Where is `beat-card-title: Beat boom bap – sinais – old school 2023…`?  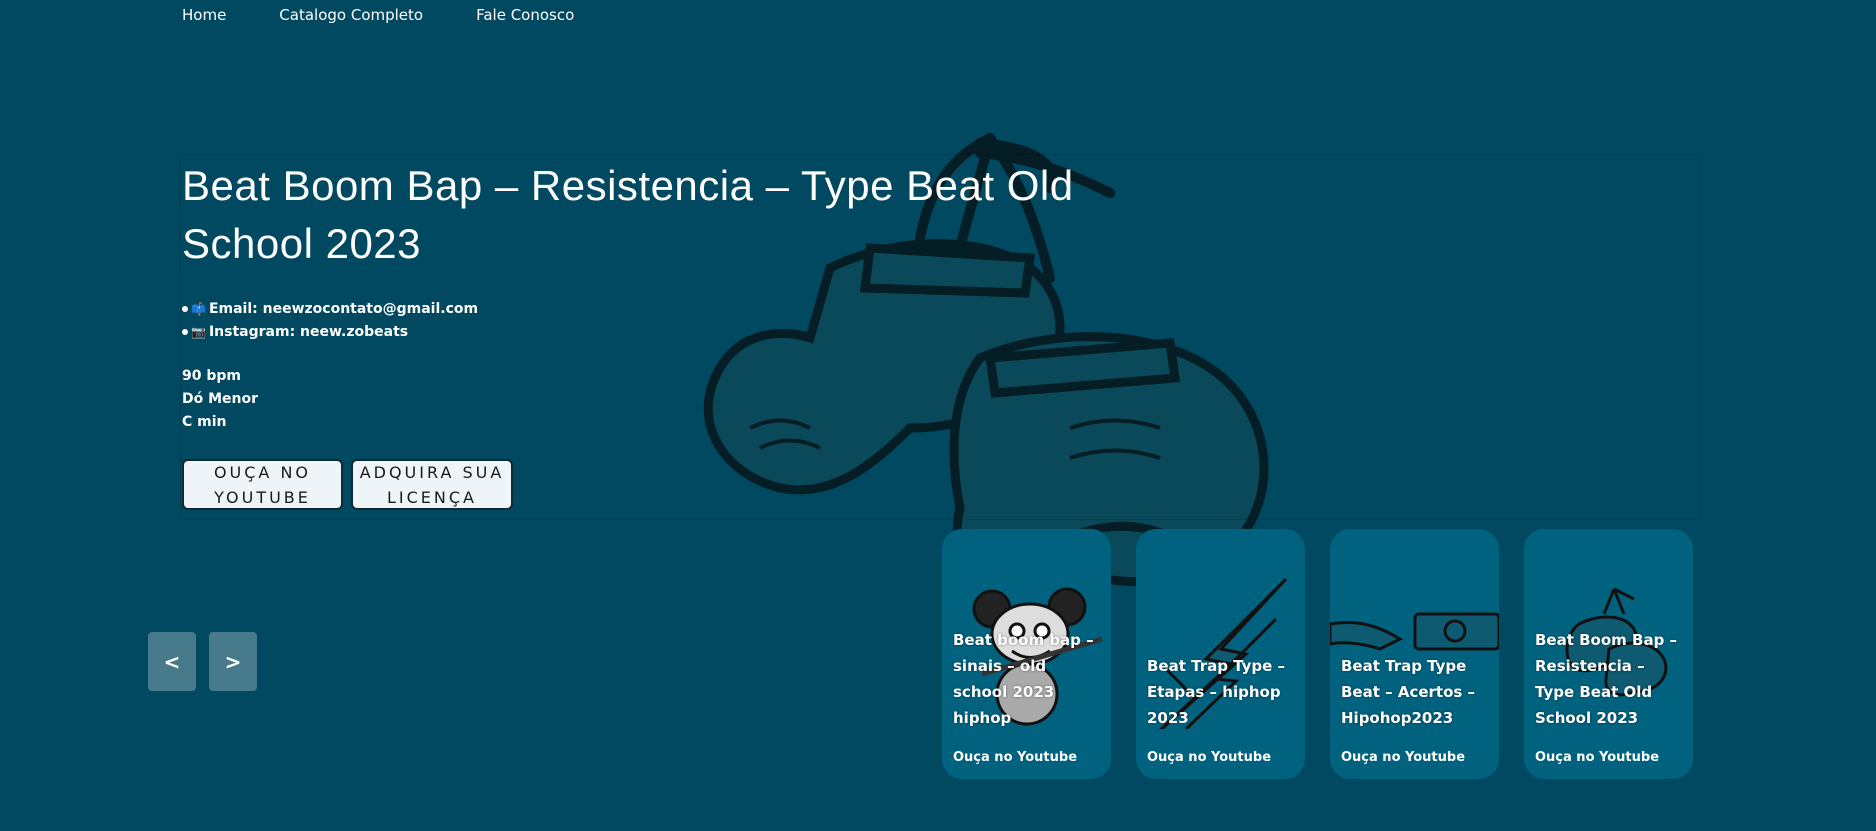
beat-card-title: Beat boom bap – sinais – old school 2023… is located at coordinates (1023, 679).